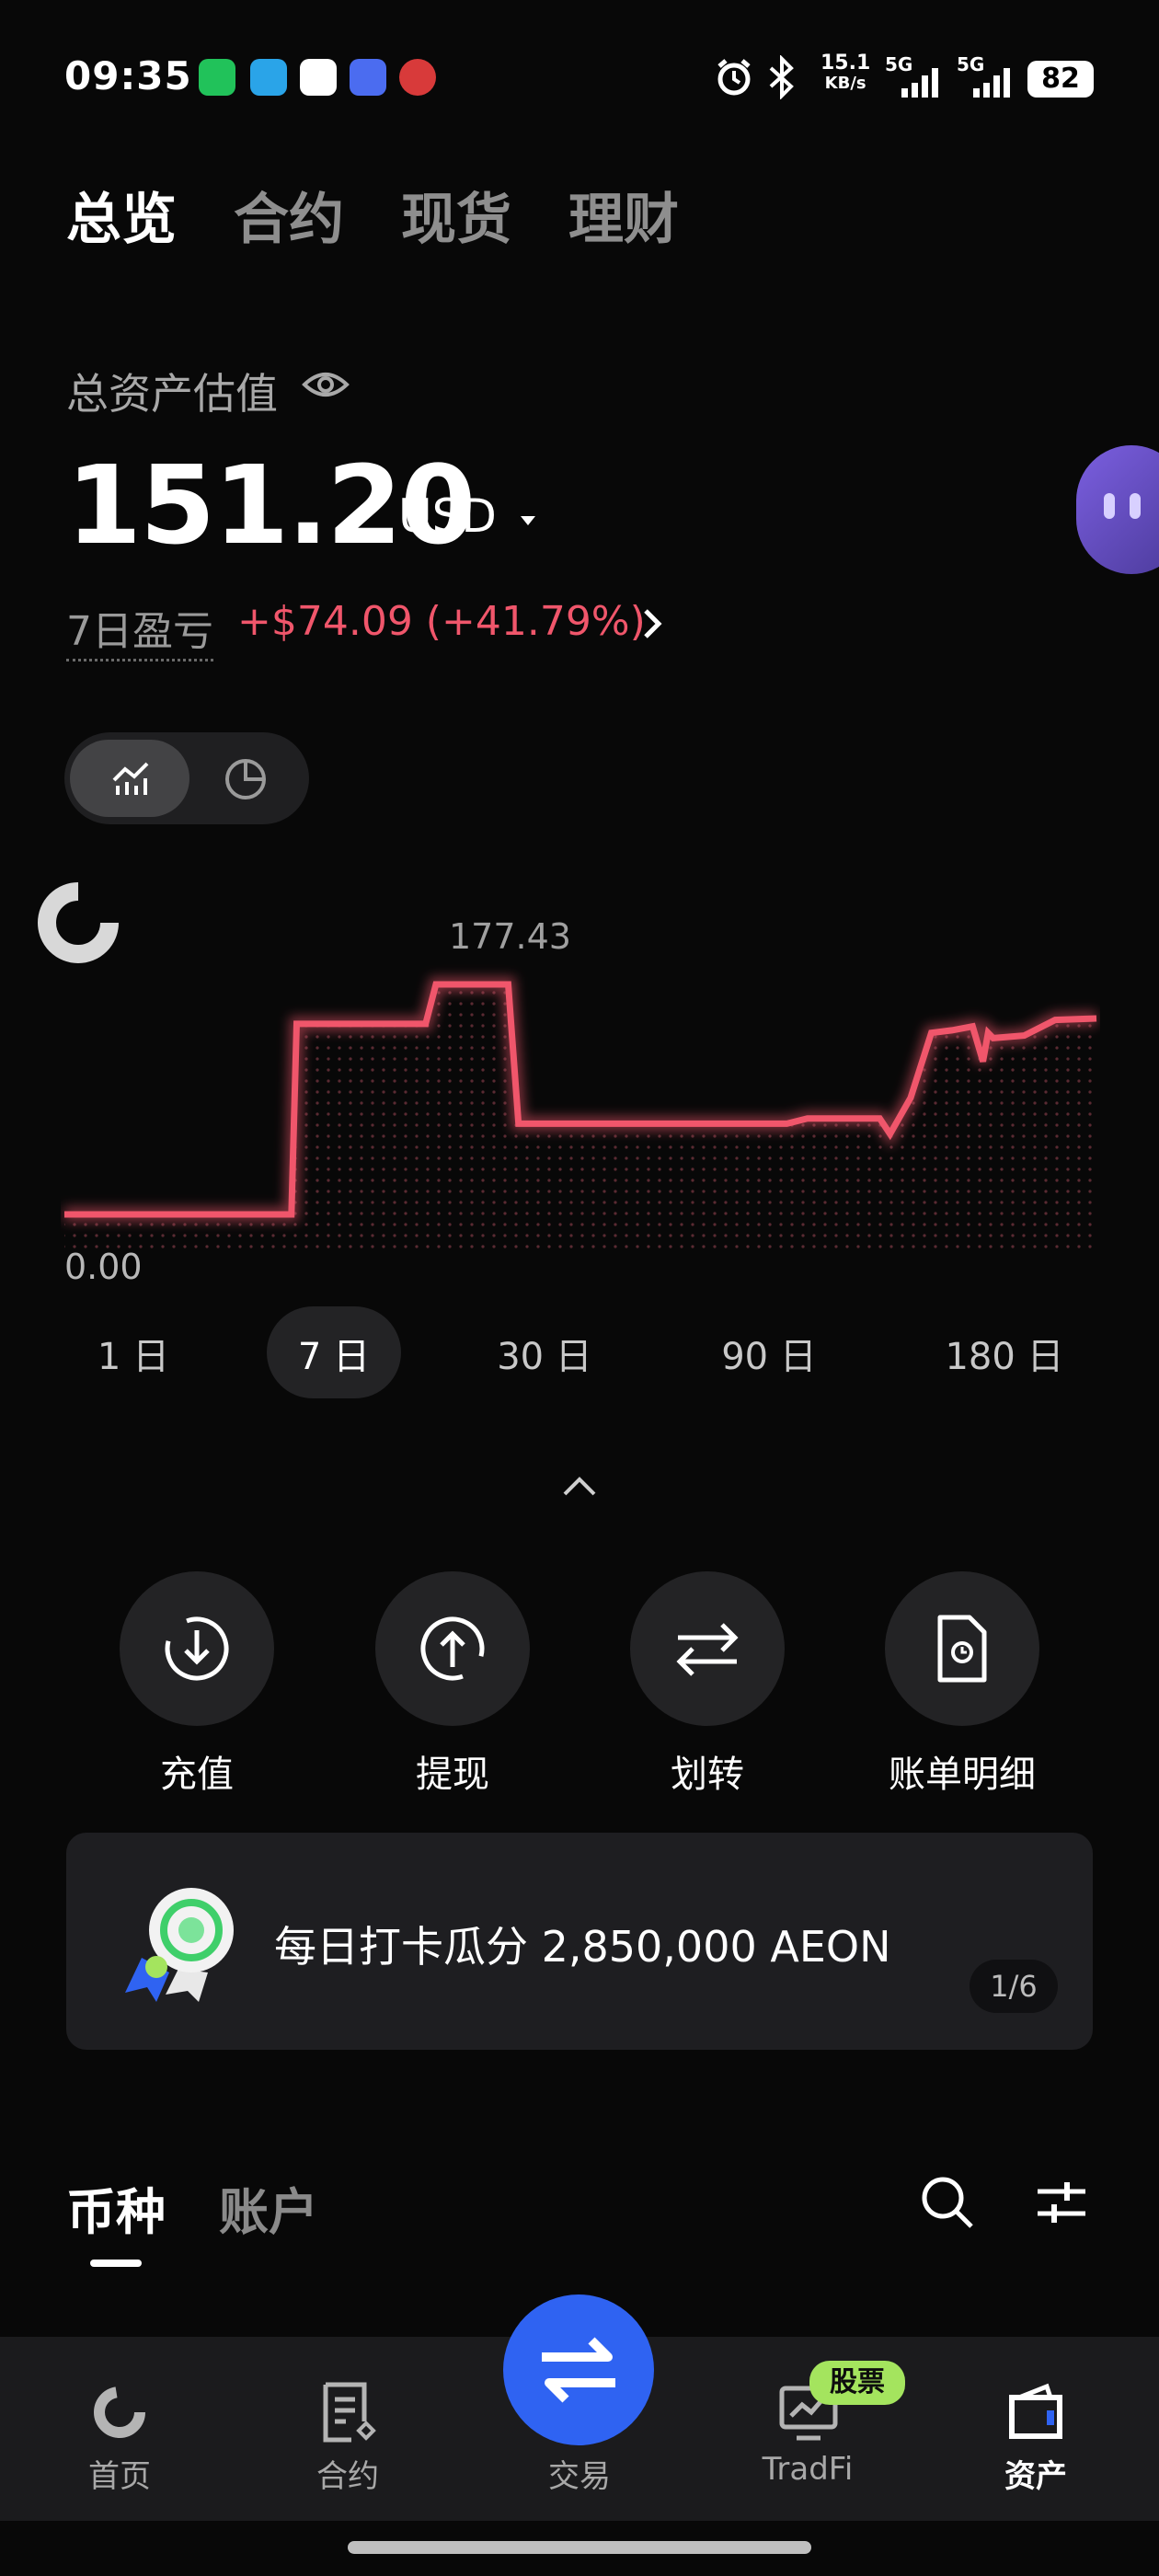  Describe the element at coordinates (78, 922) in the screenshot. I see `loading-spinner-icon` at that location.